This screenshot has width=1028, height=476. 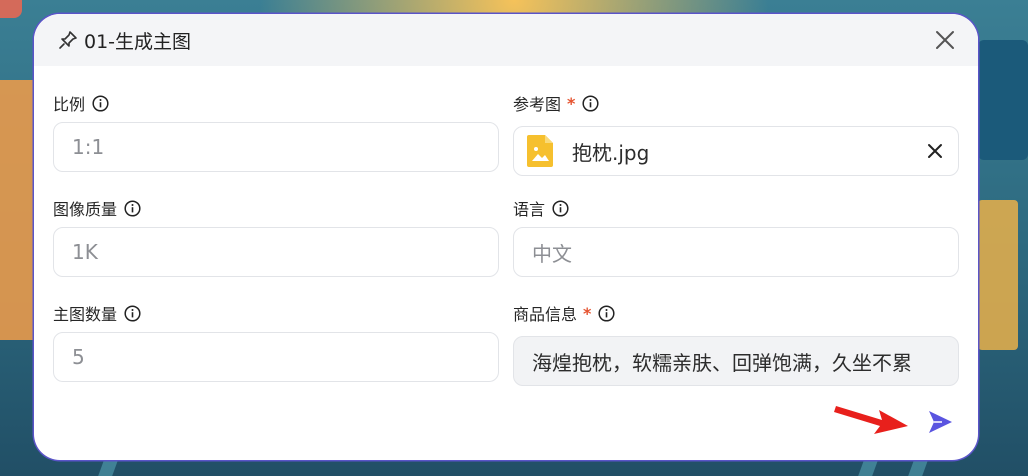 I want to click on ratio-field: 比例 1:1, so click(x=276, y=131).